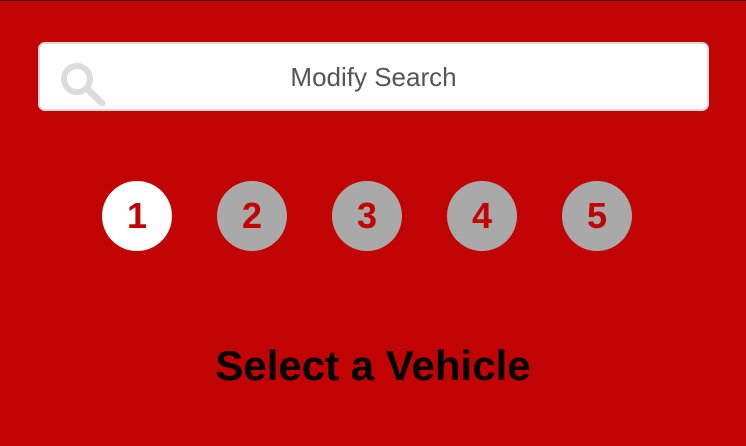  I want to click on modify-search-button: Modify Search, so click(373, 76).